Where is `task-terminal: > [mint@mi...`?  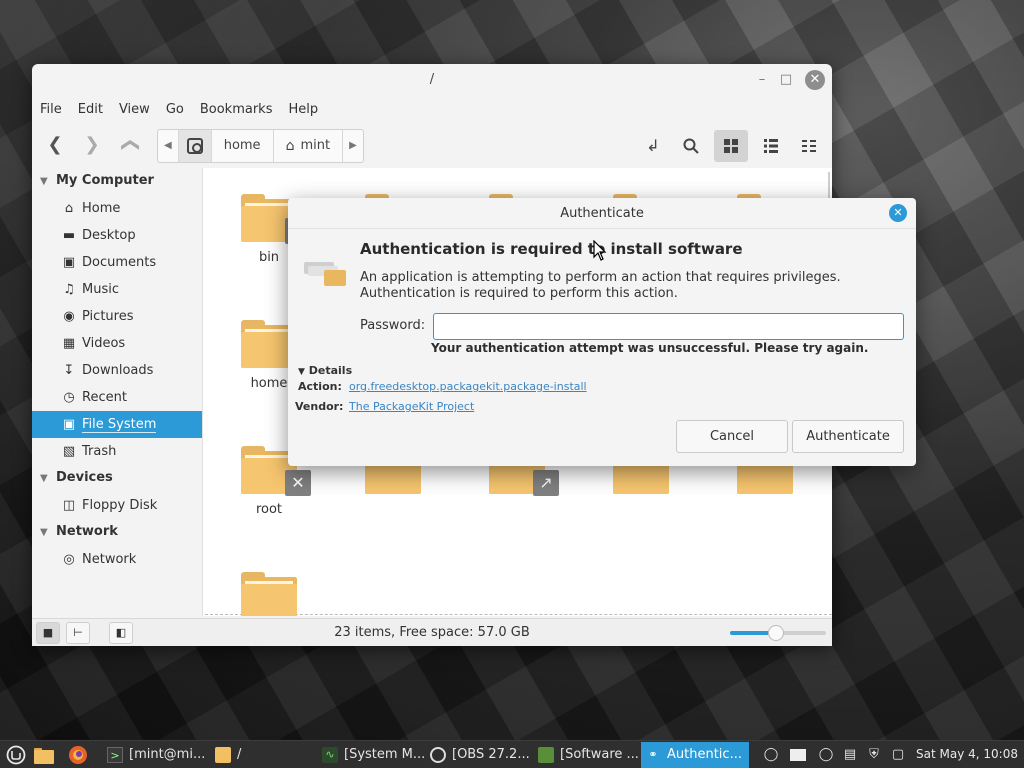 task-terminal: > [mint@mi... is located at coordinates (157, 755).